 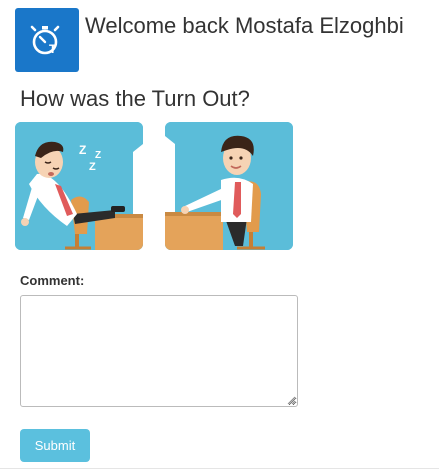 What do you see at coordinates (219, 468) in the screenshot?
I see `divider` at bounding box center [219, 468].